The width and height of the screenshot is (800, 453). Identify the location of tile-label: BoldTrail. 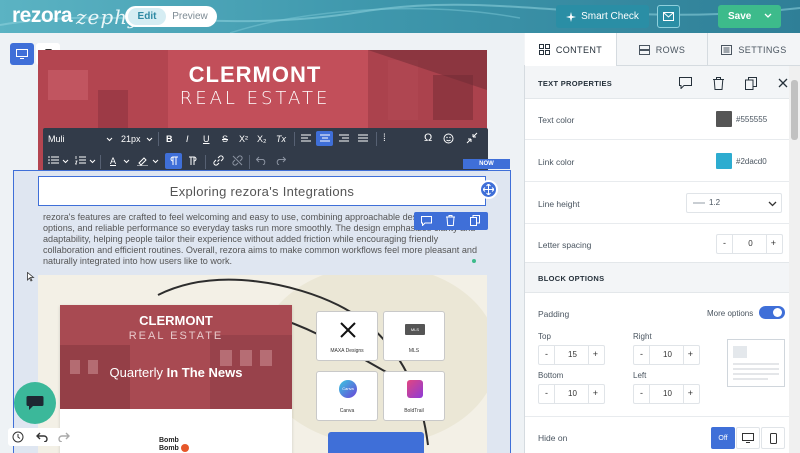
(414, 411).